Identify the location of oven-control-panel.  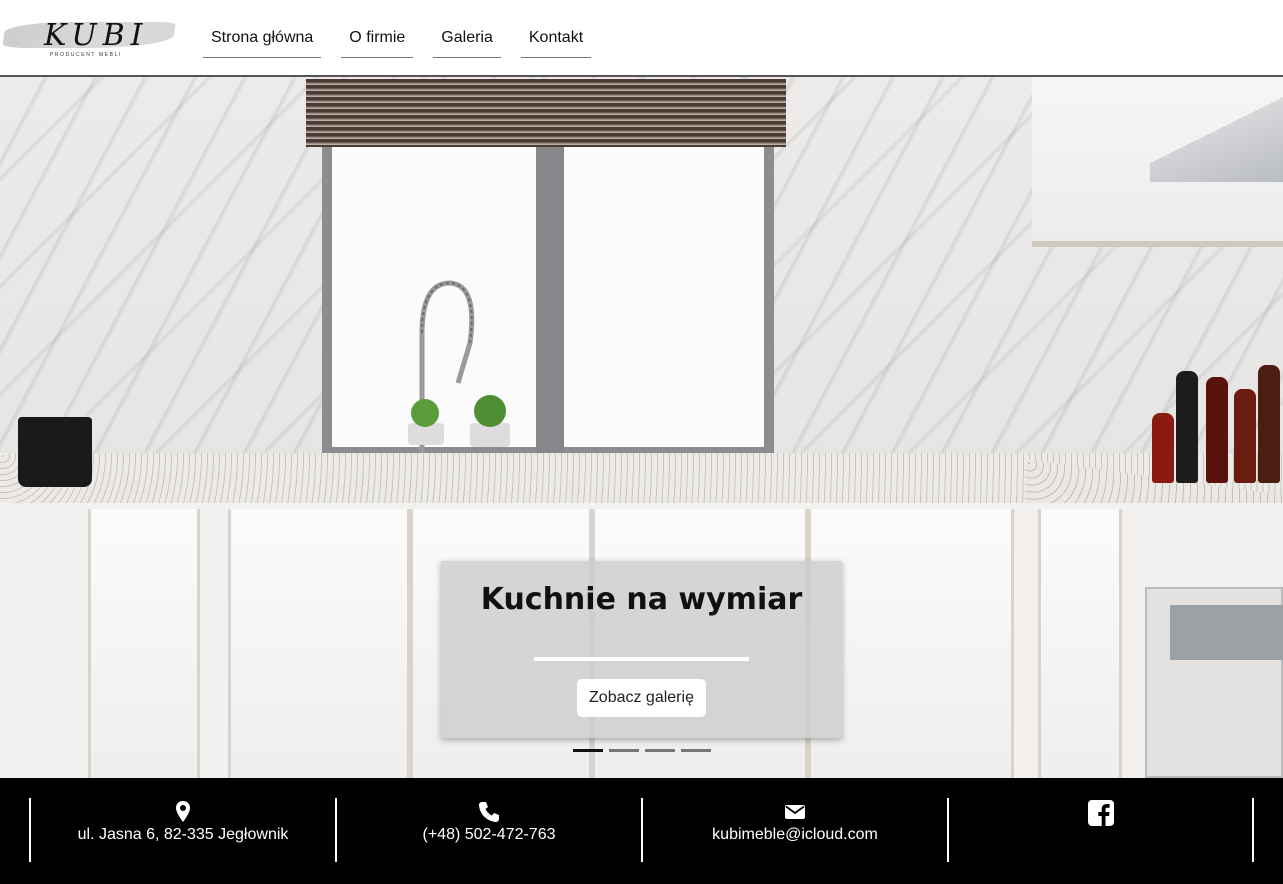
(1226, 632).